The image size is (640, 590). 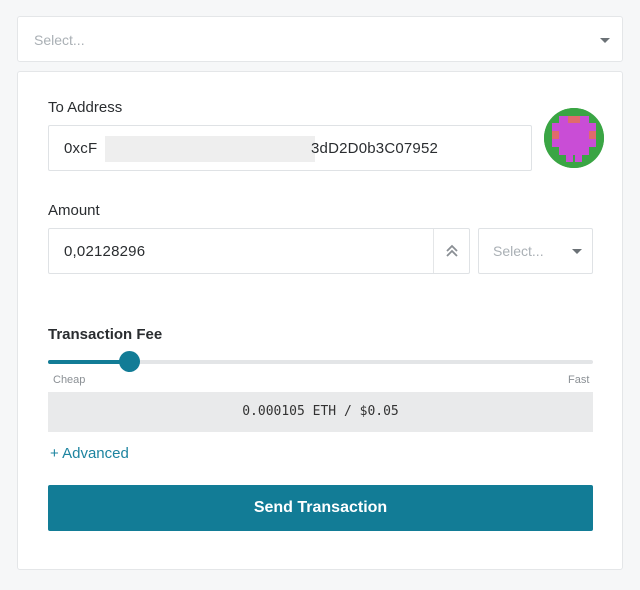 I want to click on advanced-link: + Advanced, so click(x=89, y=453).